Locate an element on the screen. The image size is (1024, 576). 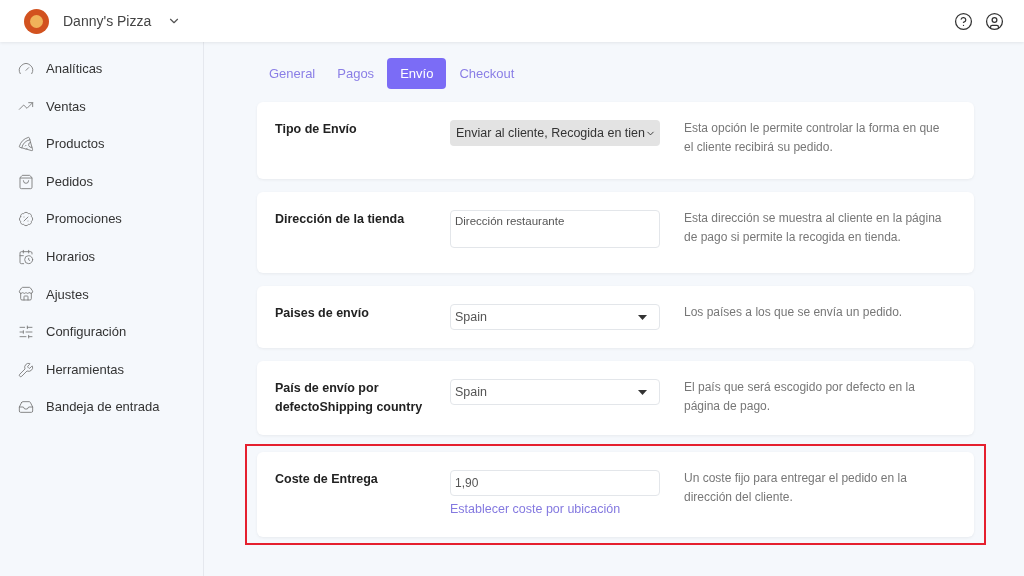
location-cost-link: Establecer coste por ubicación is located at coordinates (567, 509).